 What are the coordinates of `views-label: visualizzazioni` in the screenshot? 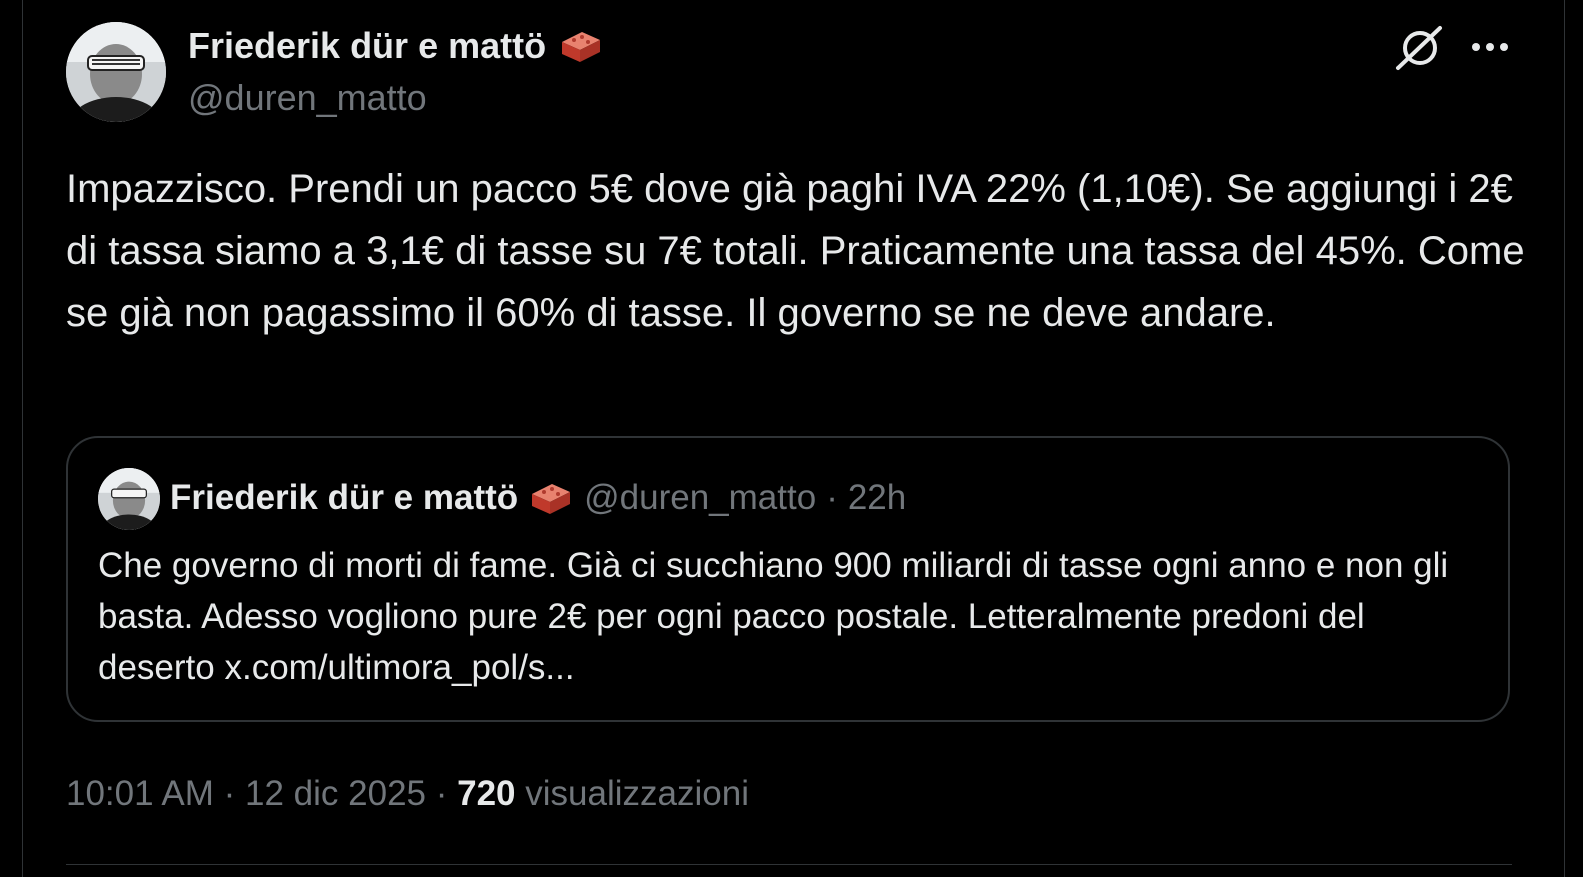 It's located at (637, 793).